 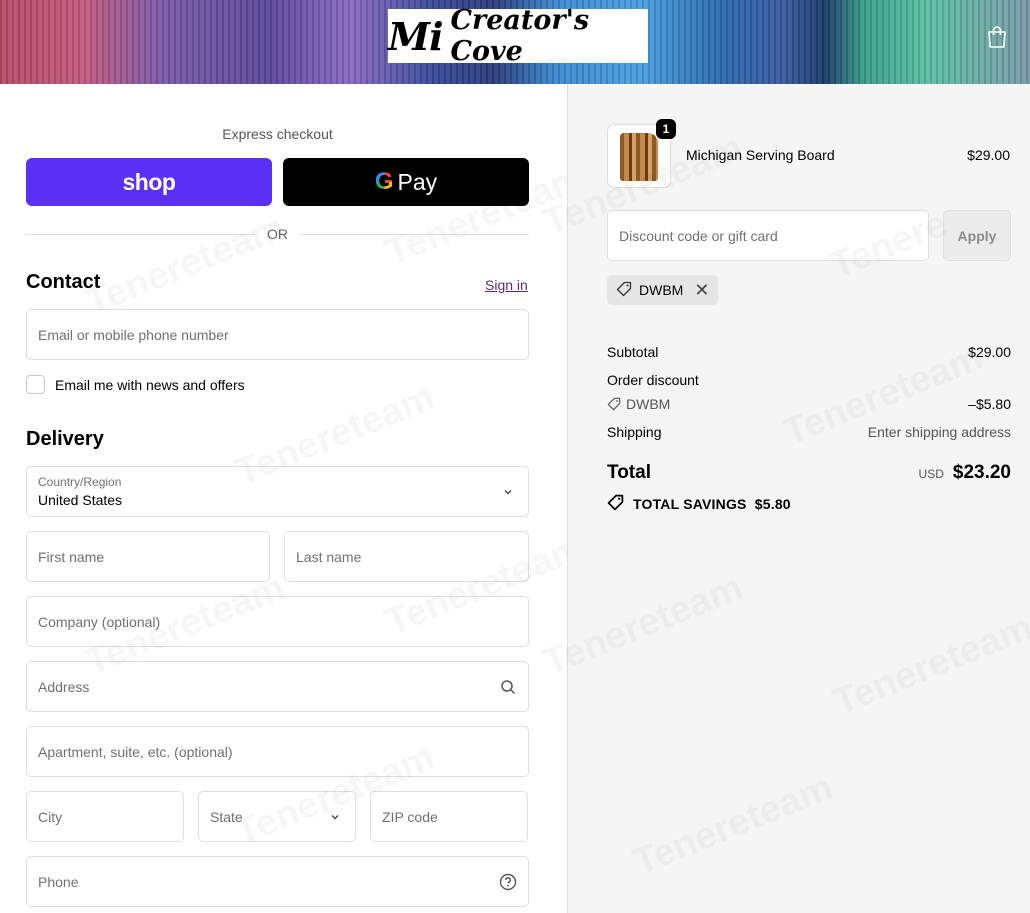 I want to click on first-name-placeholder: First name, so click(x=71, y=556).